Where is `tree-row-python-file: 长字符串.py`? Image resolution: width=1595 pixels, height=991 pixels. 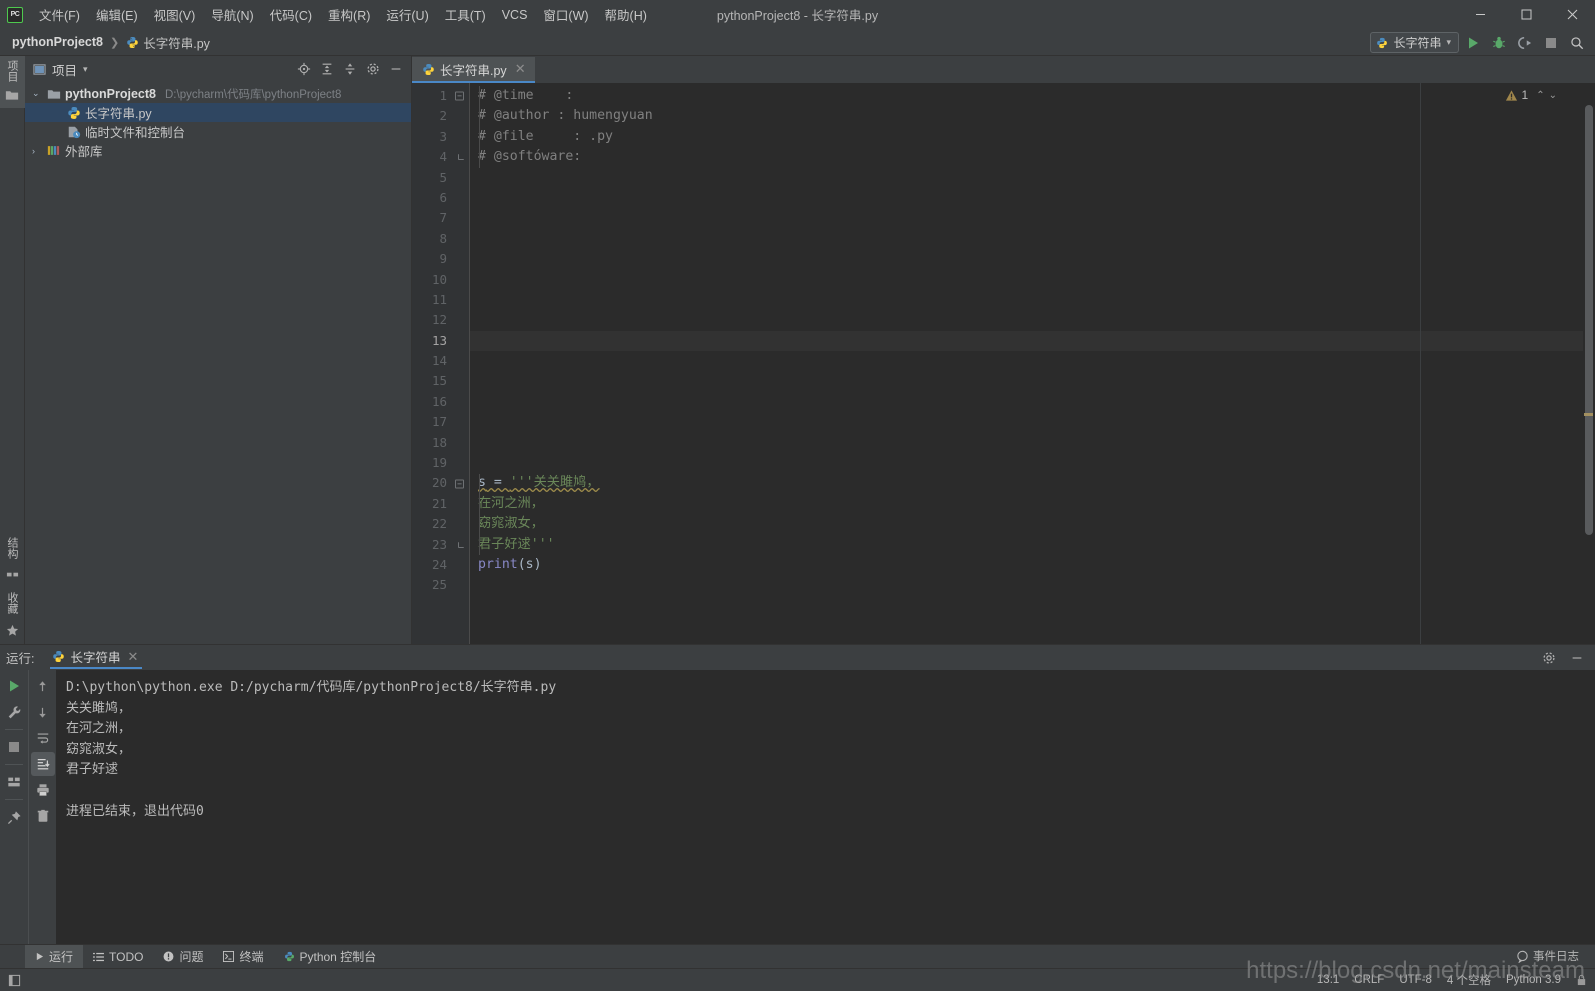 tree-row-python-file: 长字符串.py is located at coordinates (218, 112).